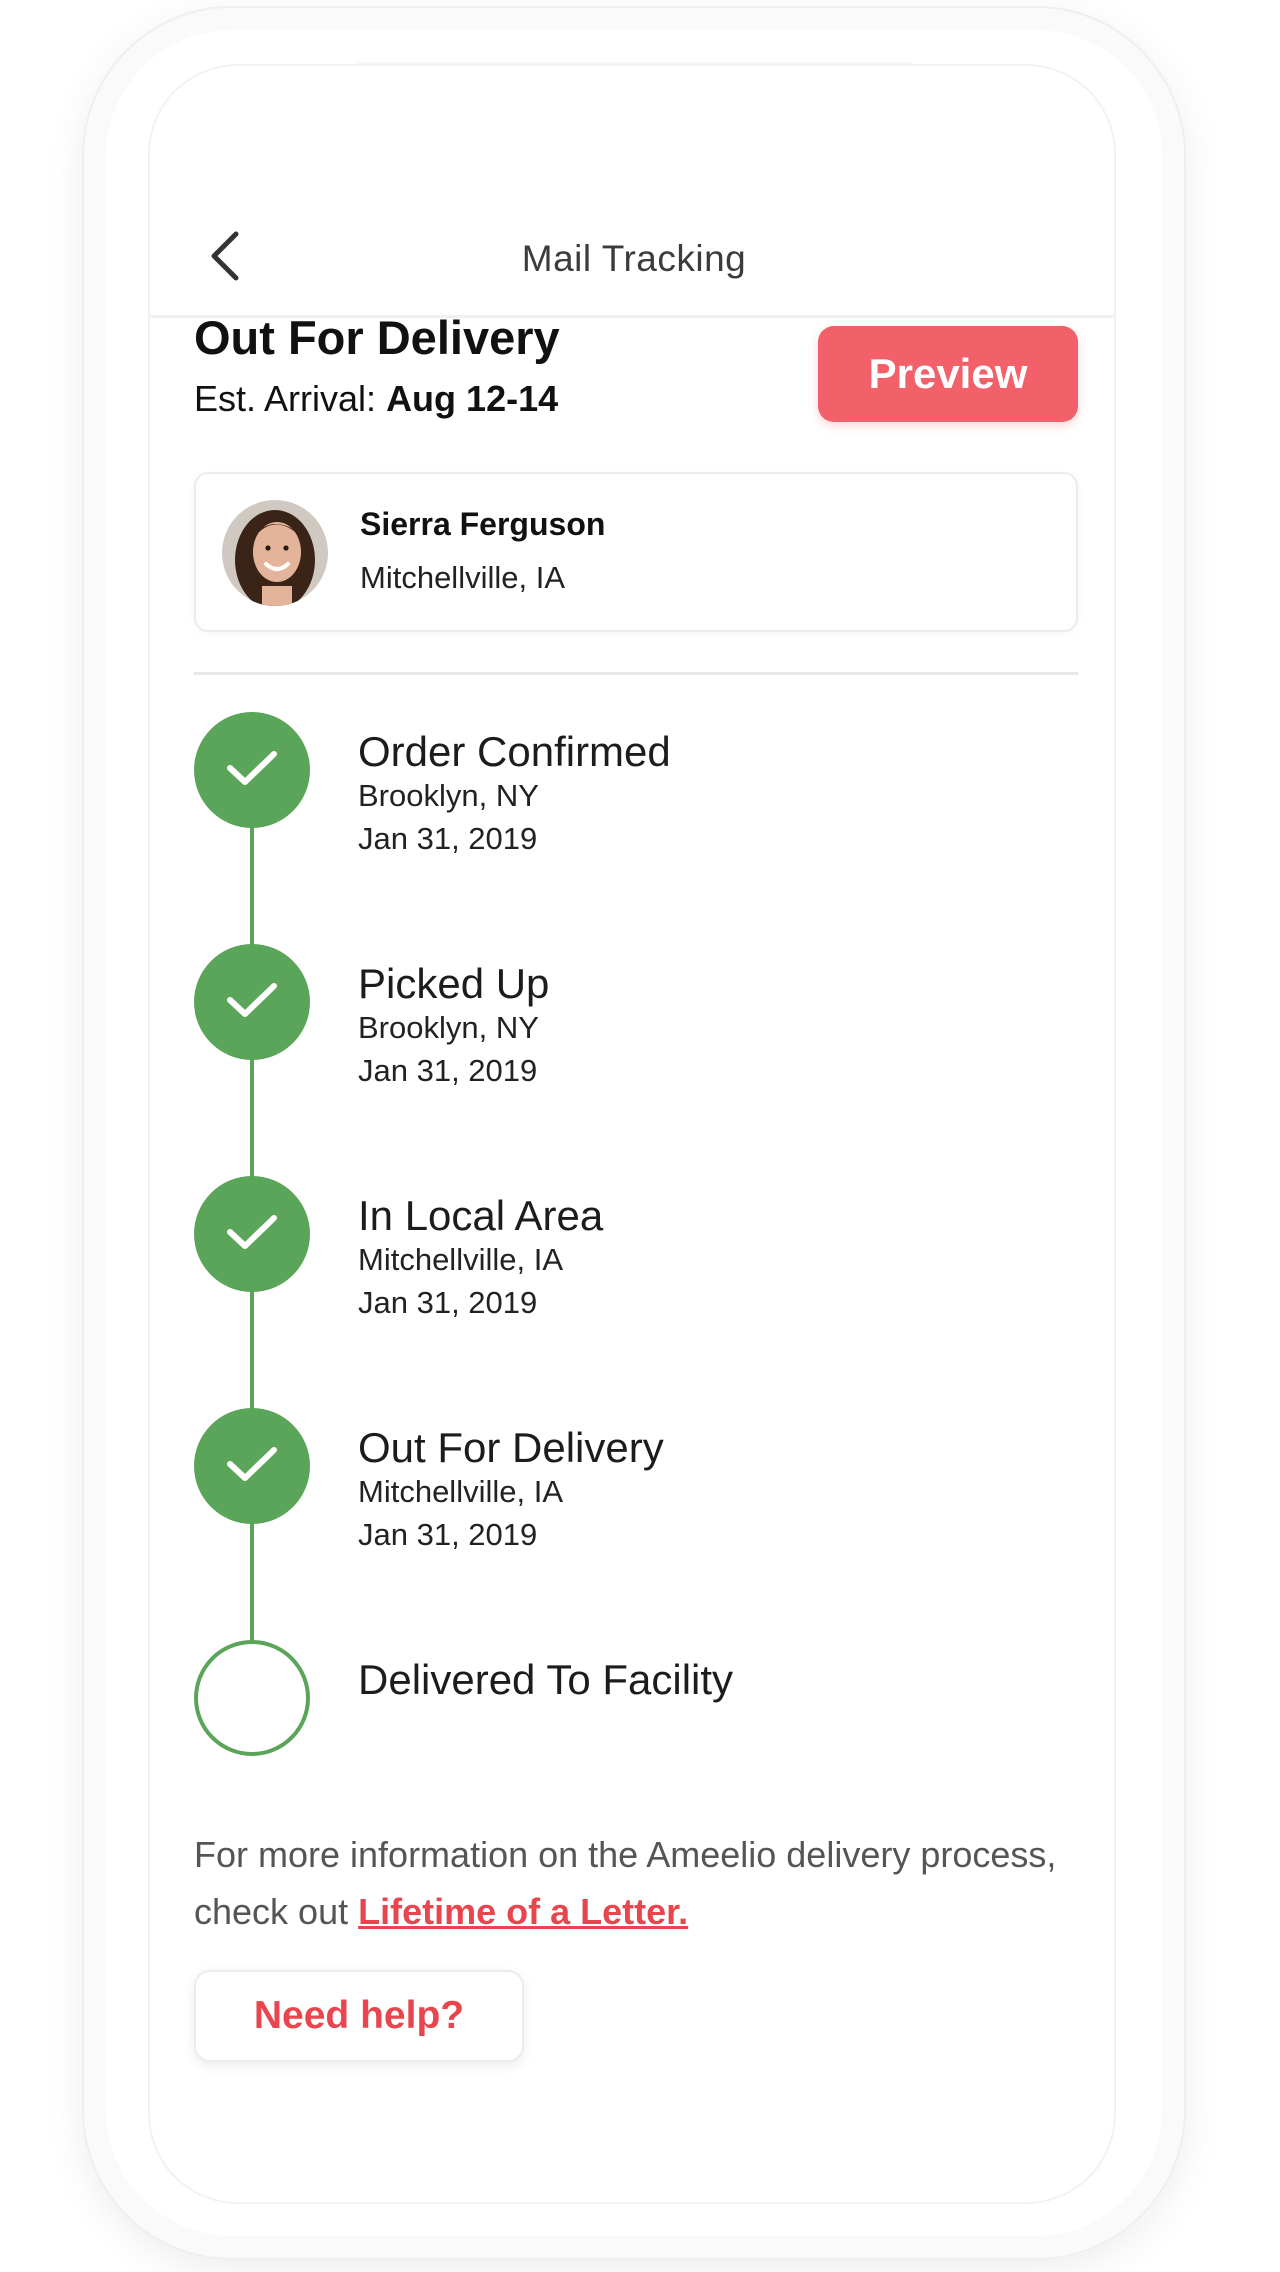 Image resolution: width=1280 pixels, height=2272 pixels. I want to click on step-title: Picked Up, so click(454, 983).